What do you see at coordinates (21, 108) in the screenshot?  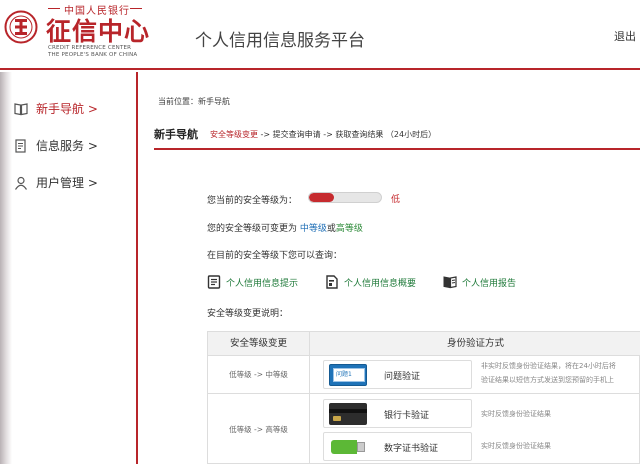 I see `book-icon` at bounding box center [21, 108].